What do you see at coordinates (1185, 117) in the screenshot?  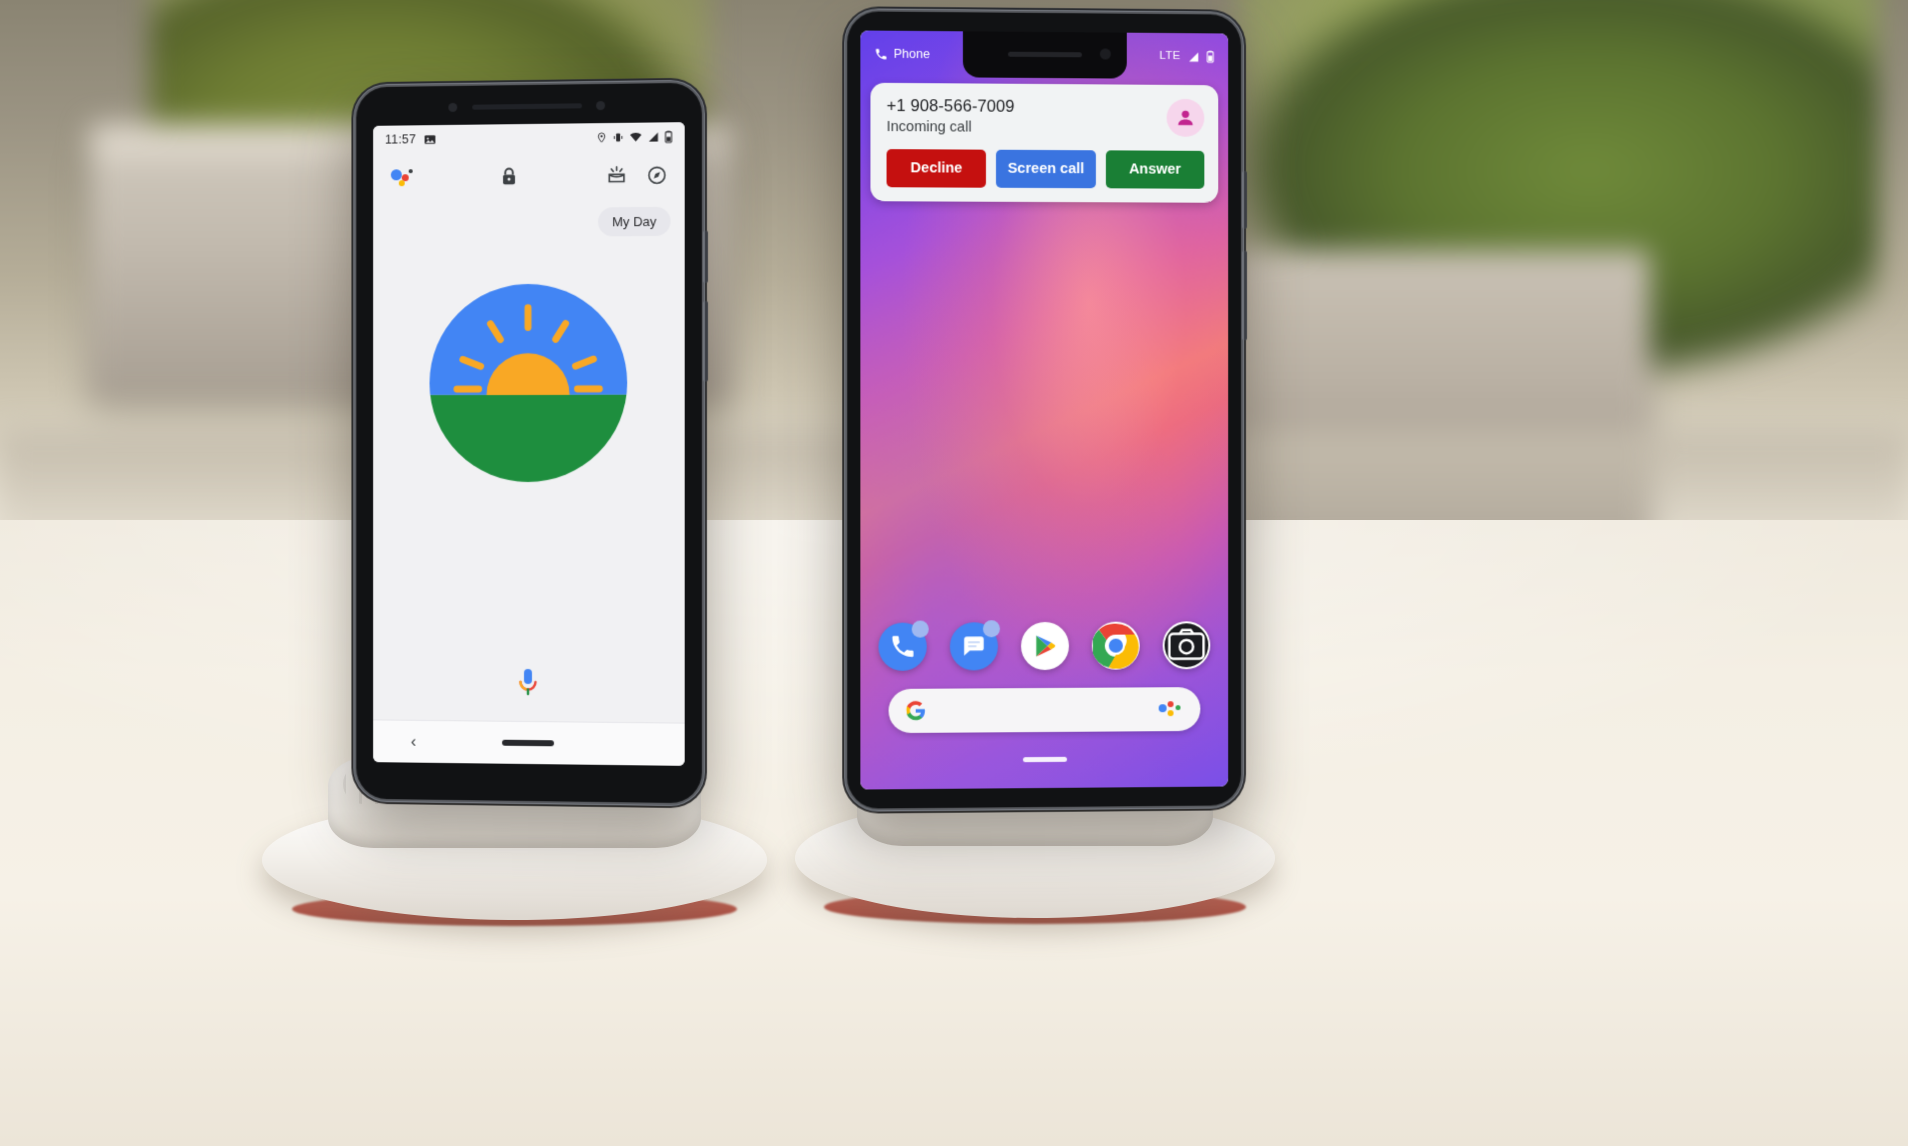 I see `contact-avatar-icon` at bounding box center [1185, 117].